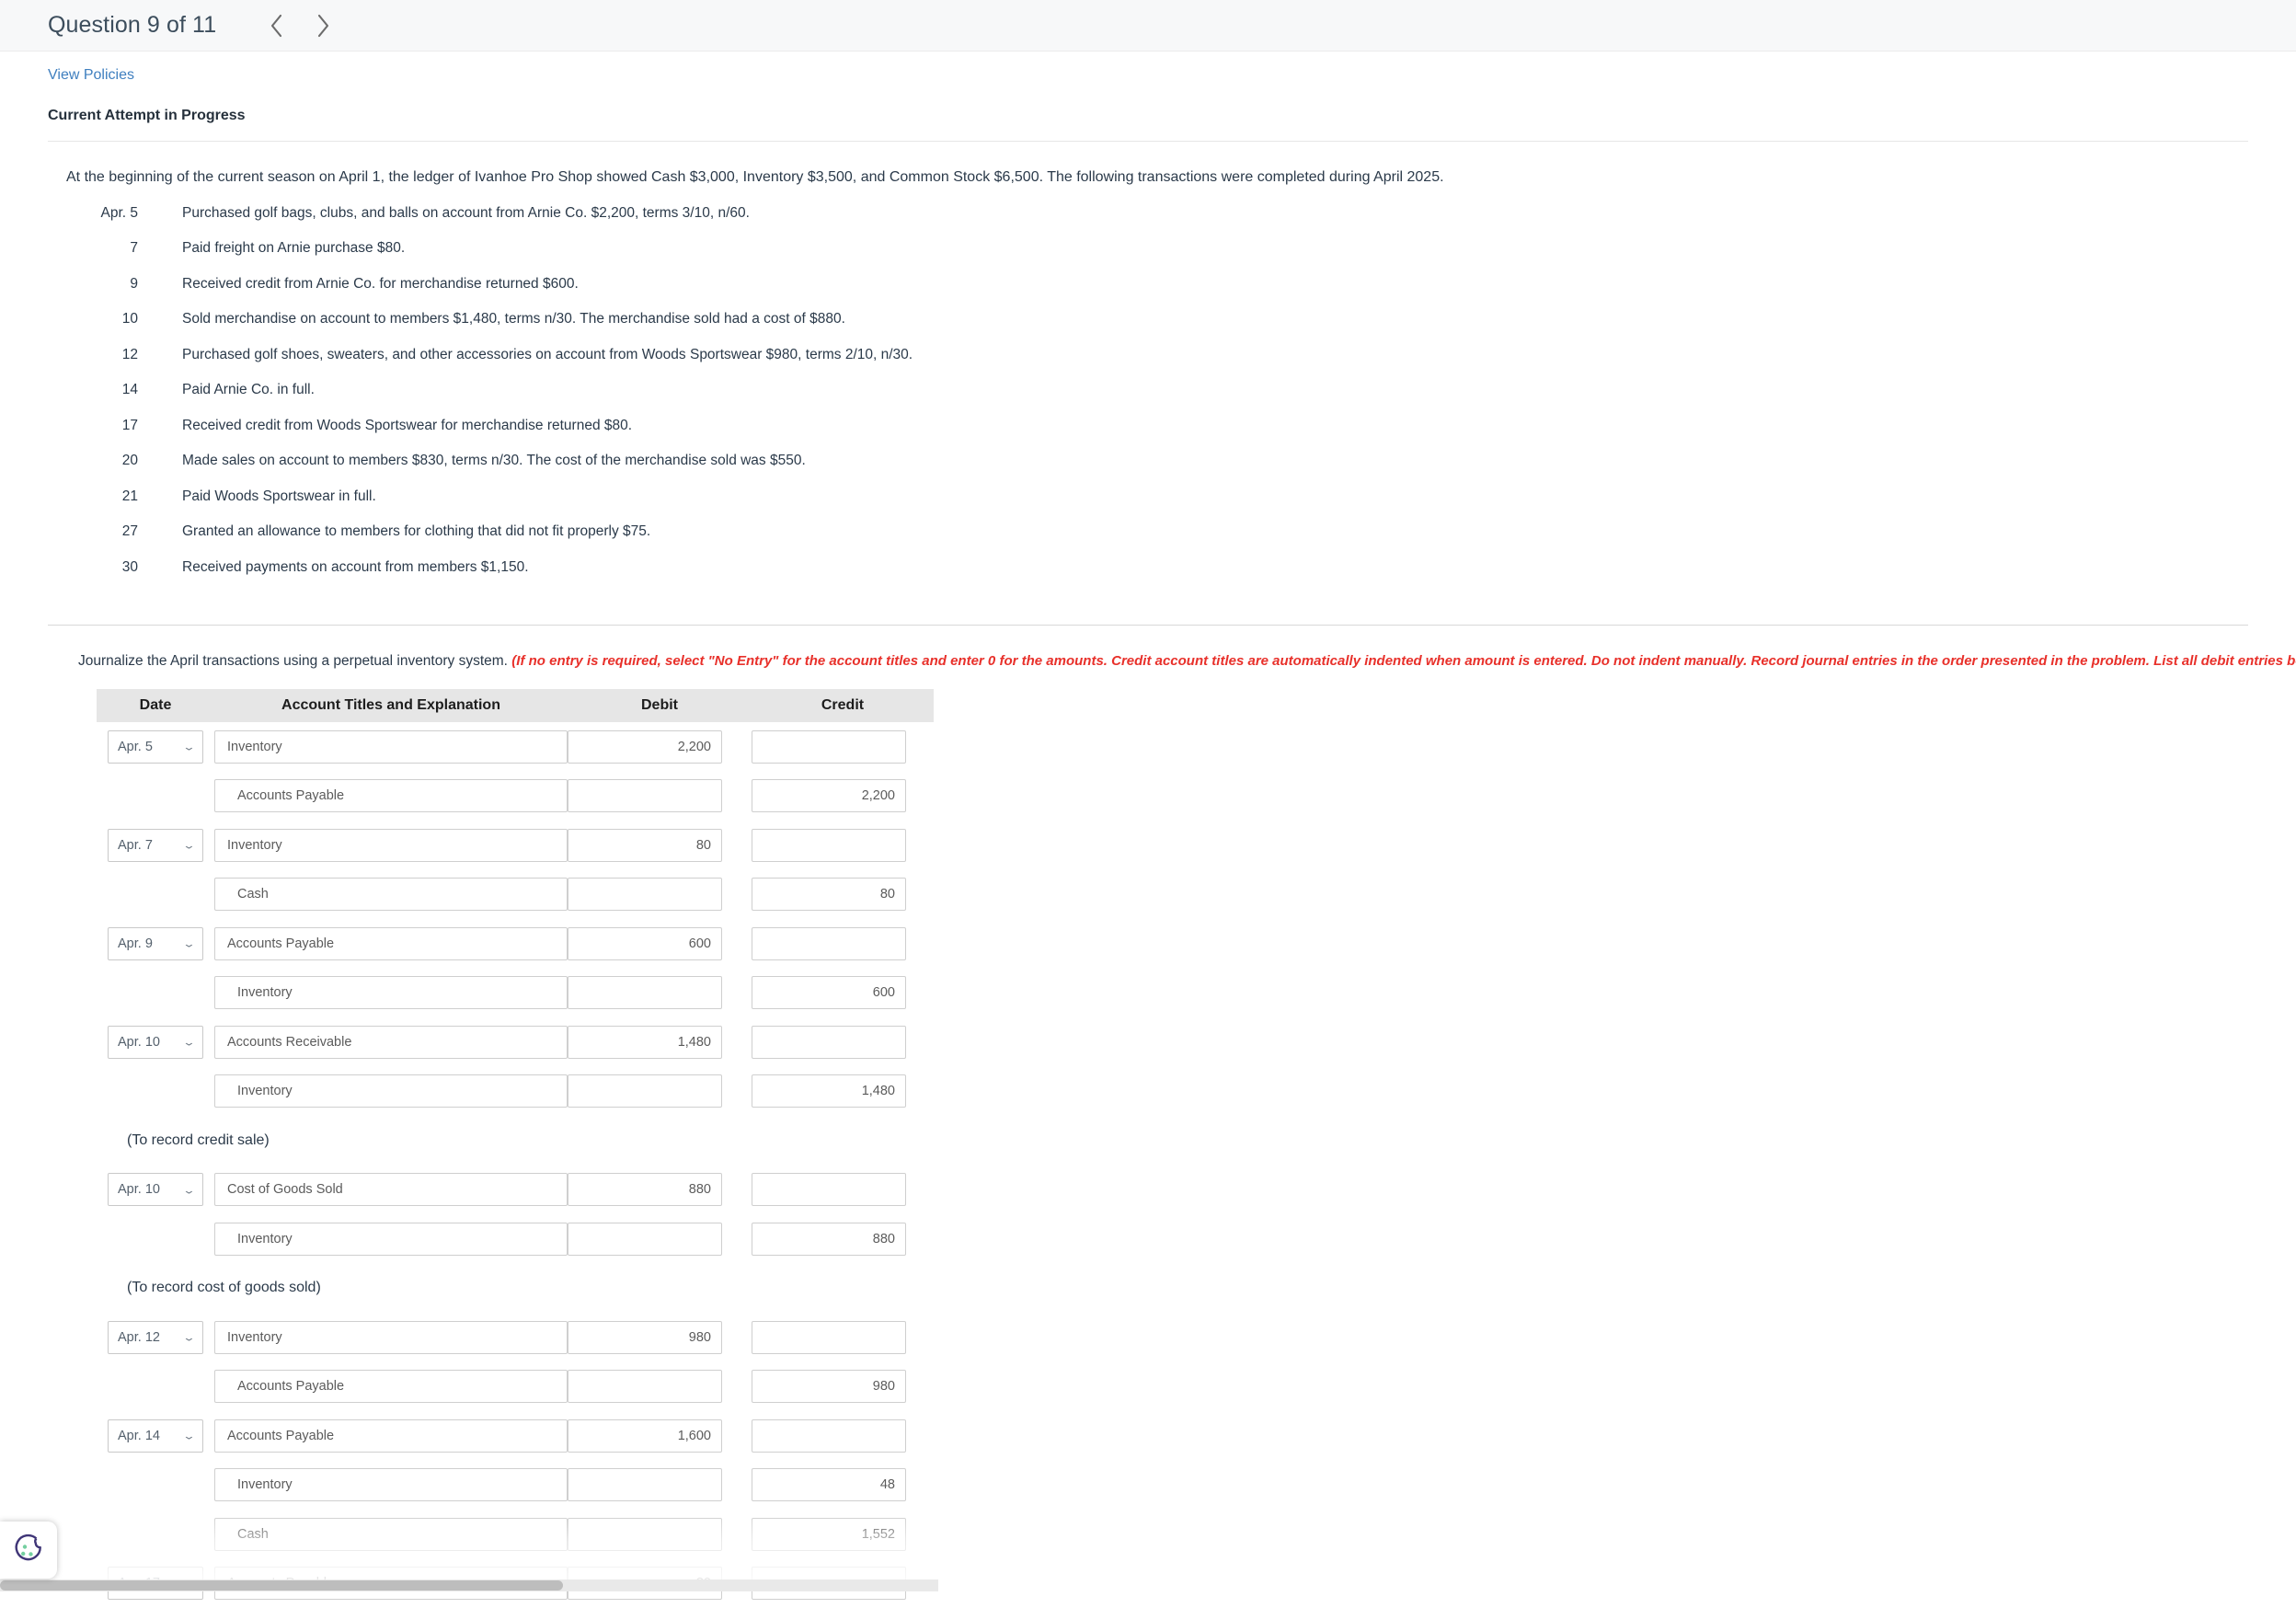 Image resolution: width=2296 pixels, height=1608 pixels. What do you see at coordinates (829, 895) in the screenshot?
I see `credit-amount-input: 80` at bounding box center [829, 895].